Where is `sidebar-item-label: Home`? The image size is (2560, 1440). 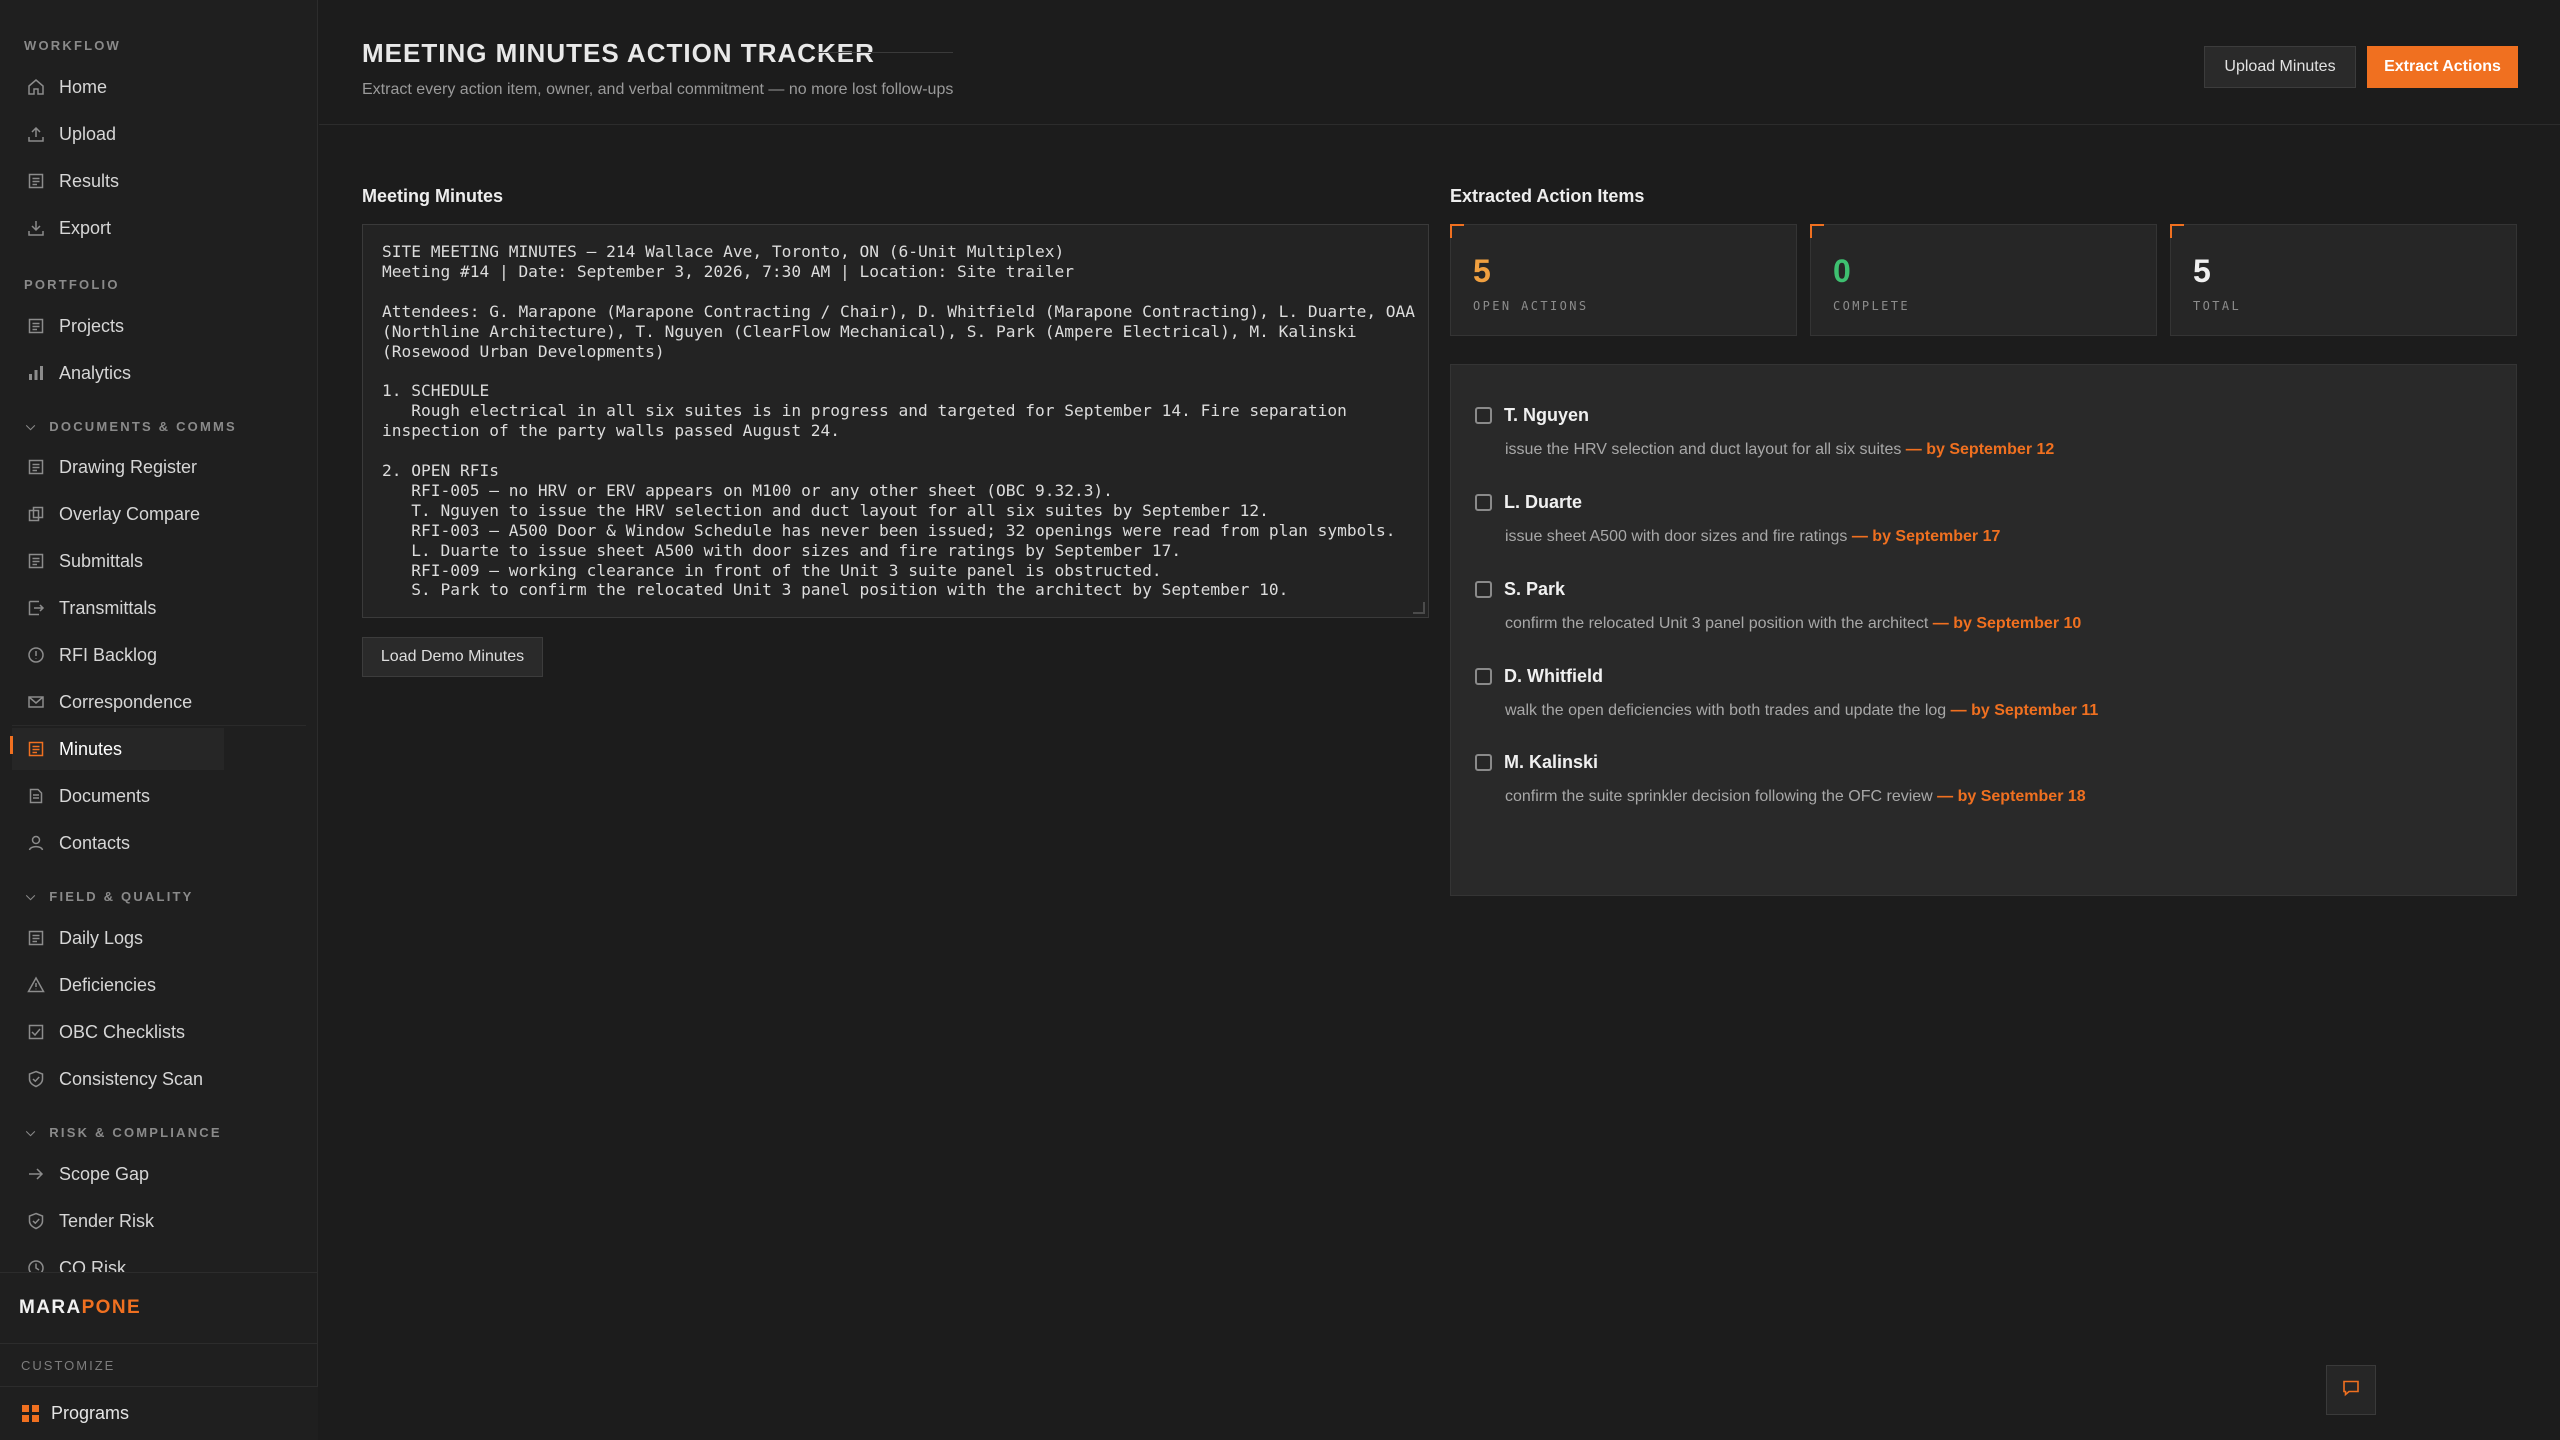
sidebar-item-label: Home is located at coordinates (83, 86).